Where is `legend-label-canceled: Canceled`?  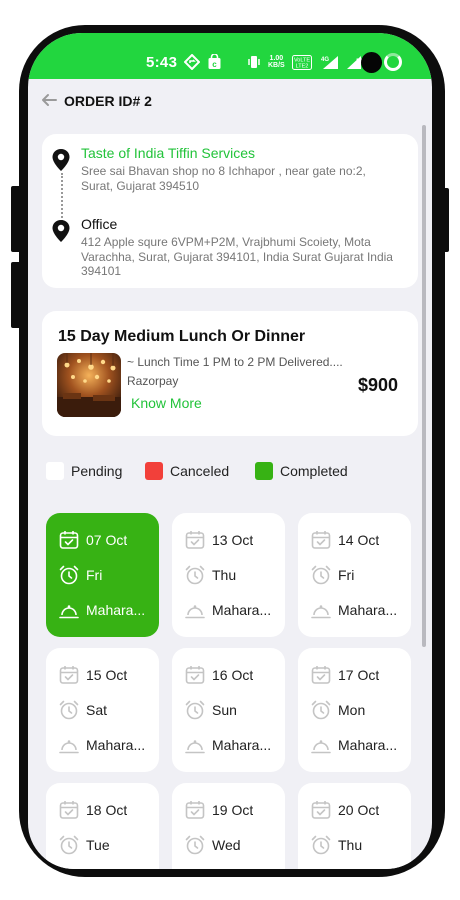
legend-label-canceled: Canceled is located at coordinates (200, 471).